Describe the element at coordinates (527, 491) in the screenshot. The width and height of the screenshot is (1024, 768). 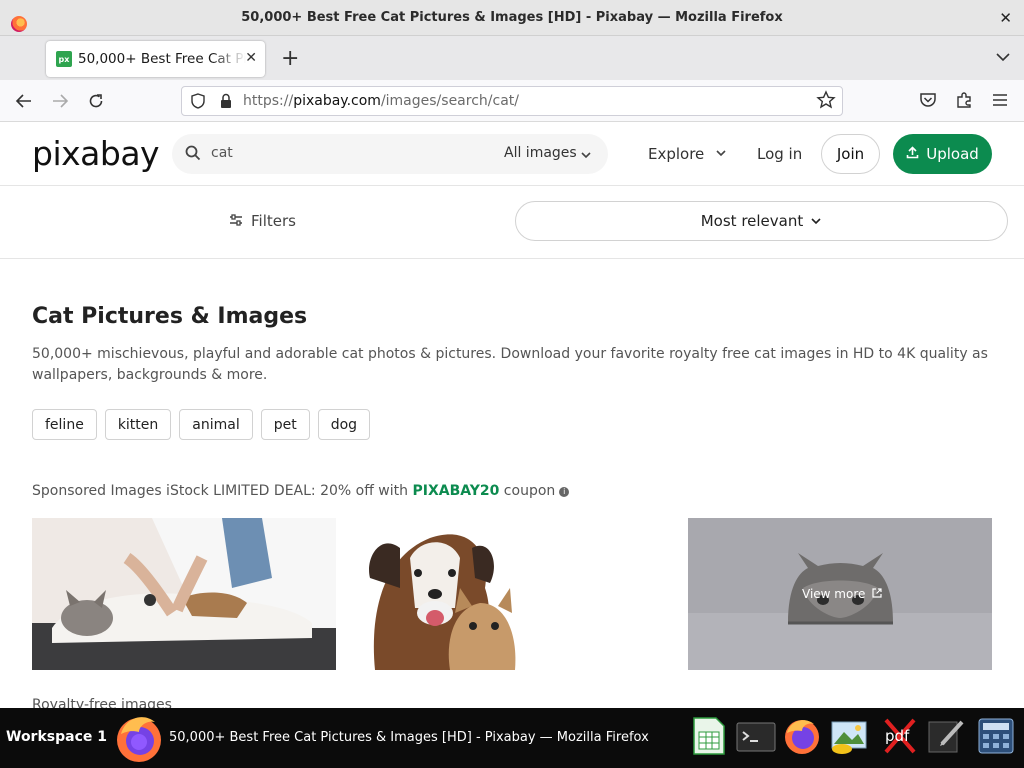
I see `sponsored-suffix: coupon` at that location.